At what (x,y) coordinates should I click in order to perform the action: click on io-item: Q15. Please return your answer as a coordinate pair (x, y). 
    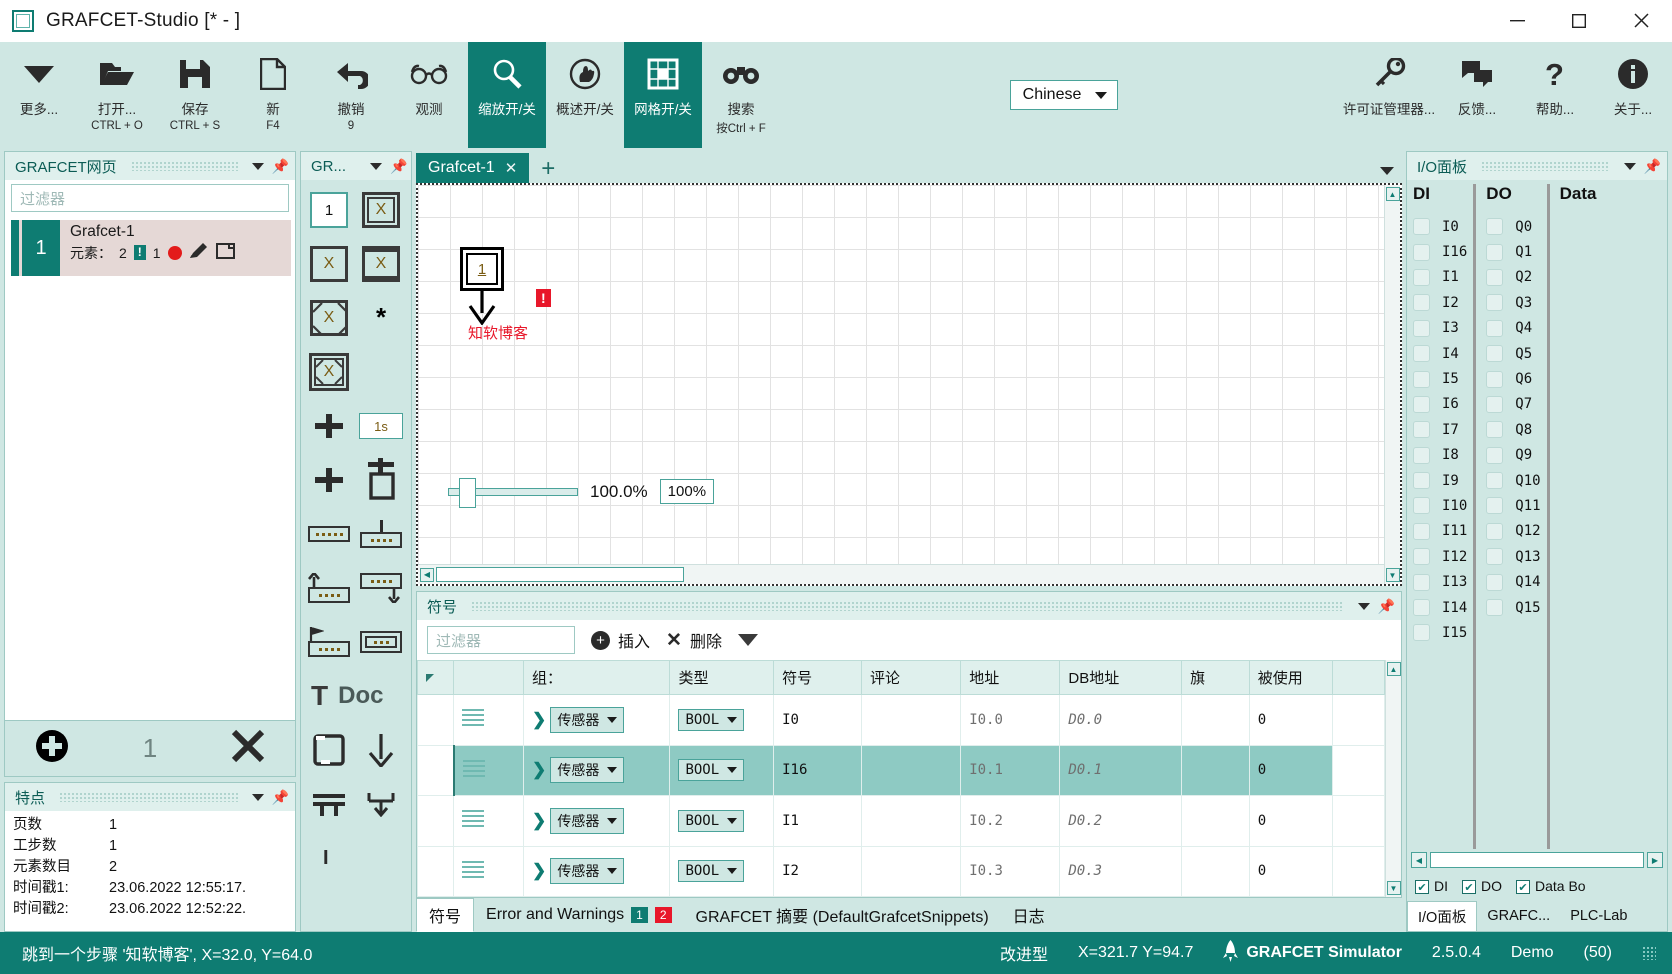
    Looking at the image, I should click on (1513, 607).